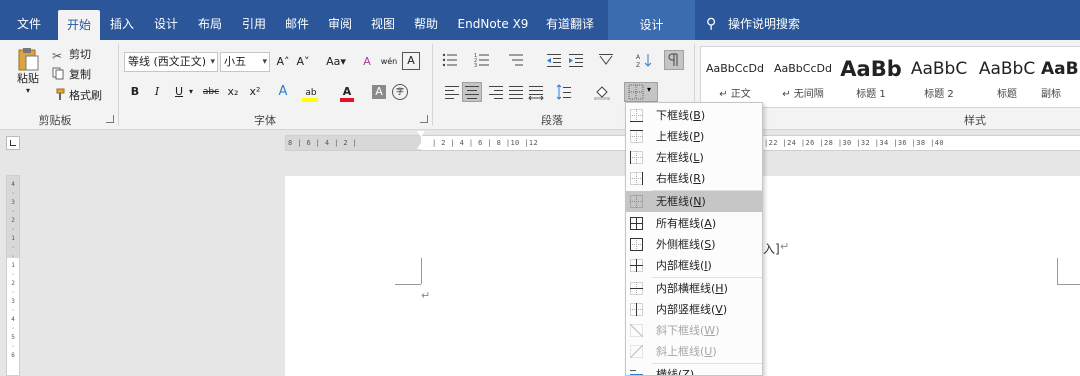 The width and height of the screenshot is (1080, 376). I want to click on line-spacing-button, so click(564, 92).